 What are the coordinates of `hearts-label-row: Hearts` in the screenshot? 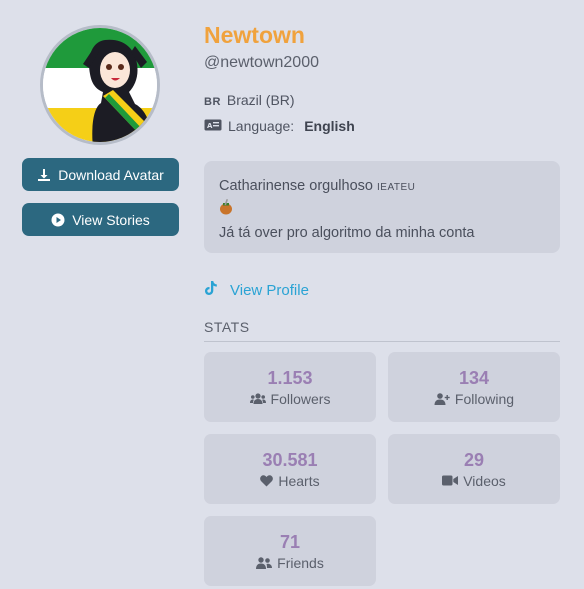 It's located at (290, 480).